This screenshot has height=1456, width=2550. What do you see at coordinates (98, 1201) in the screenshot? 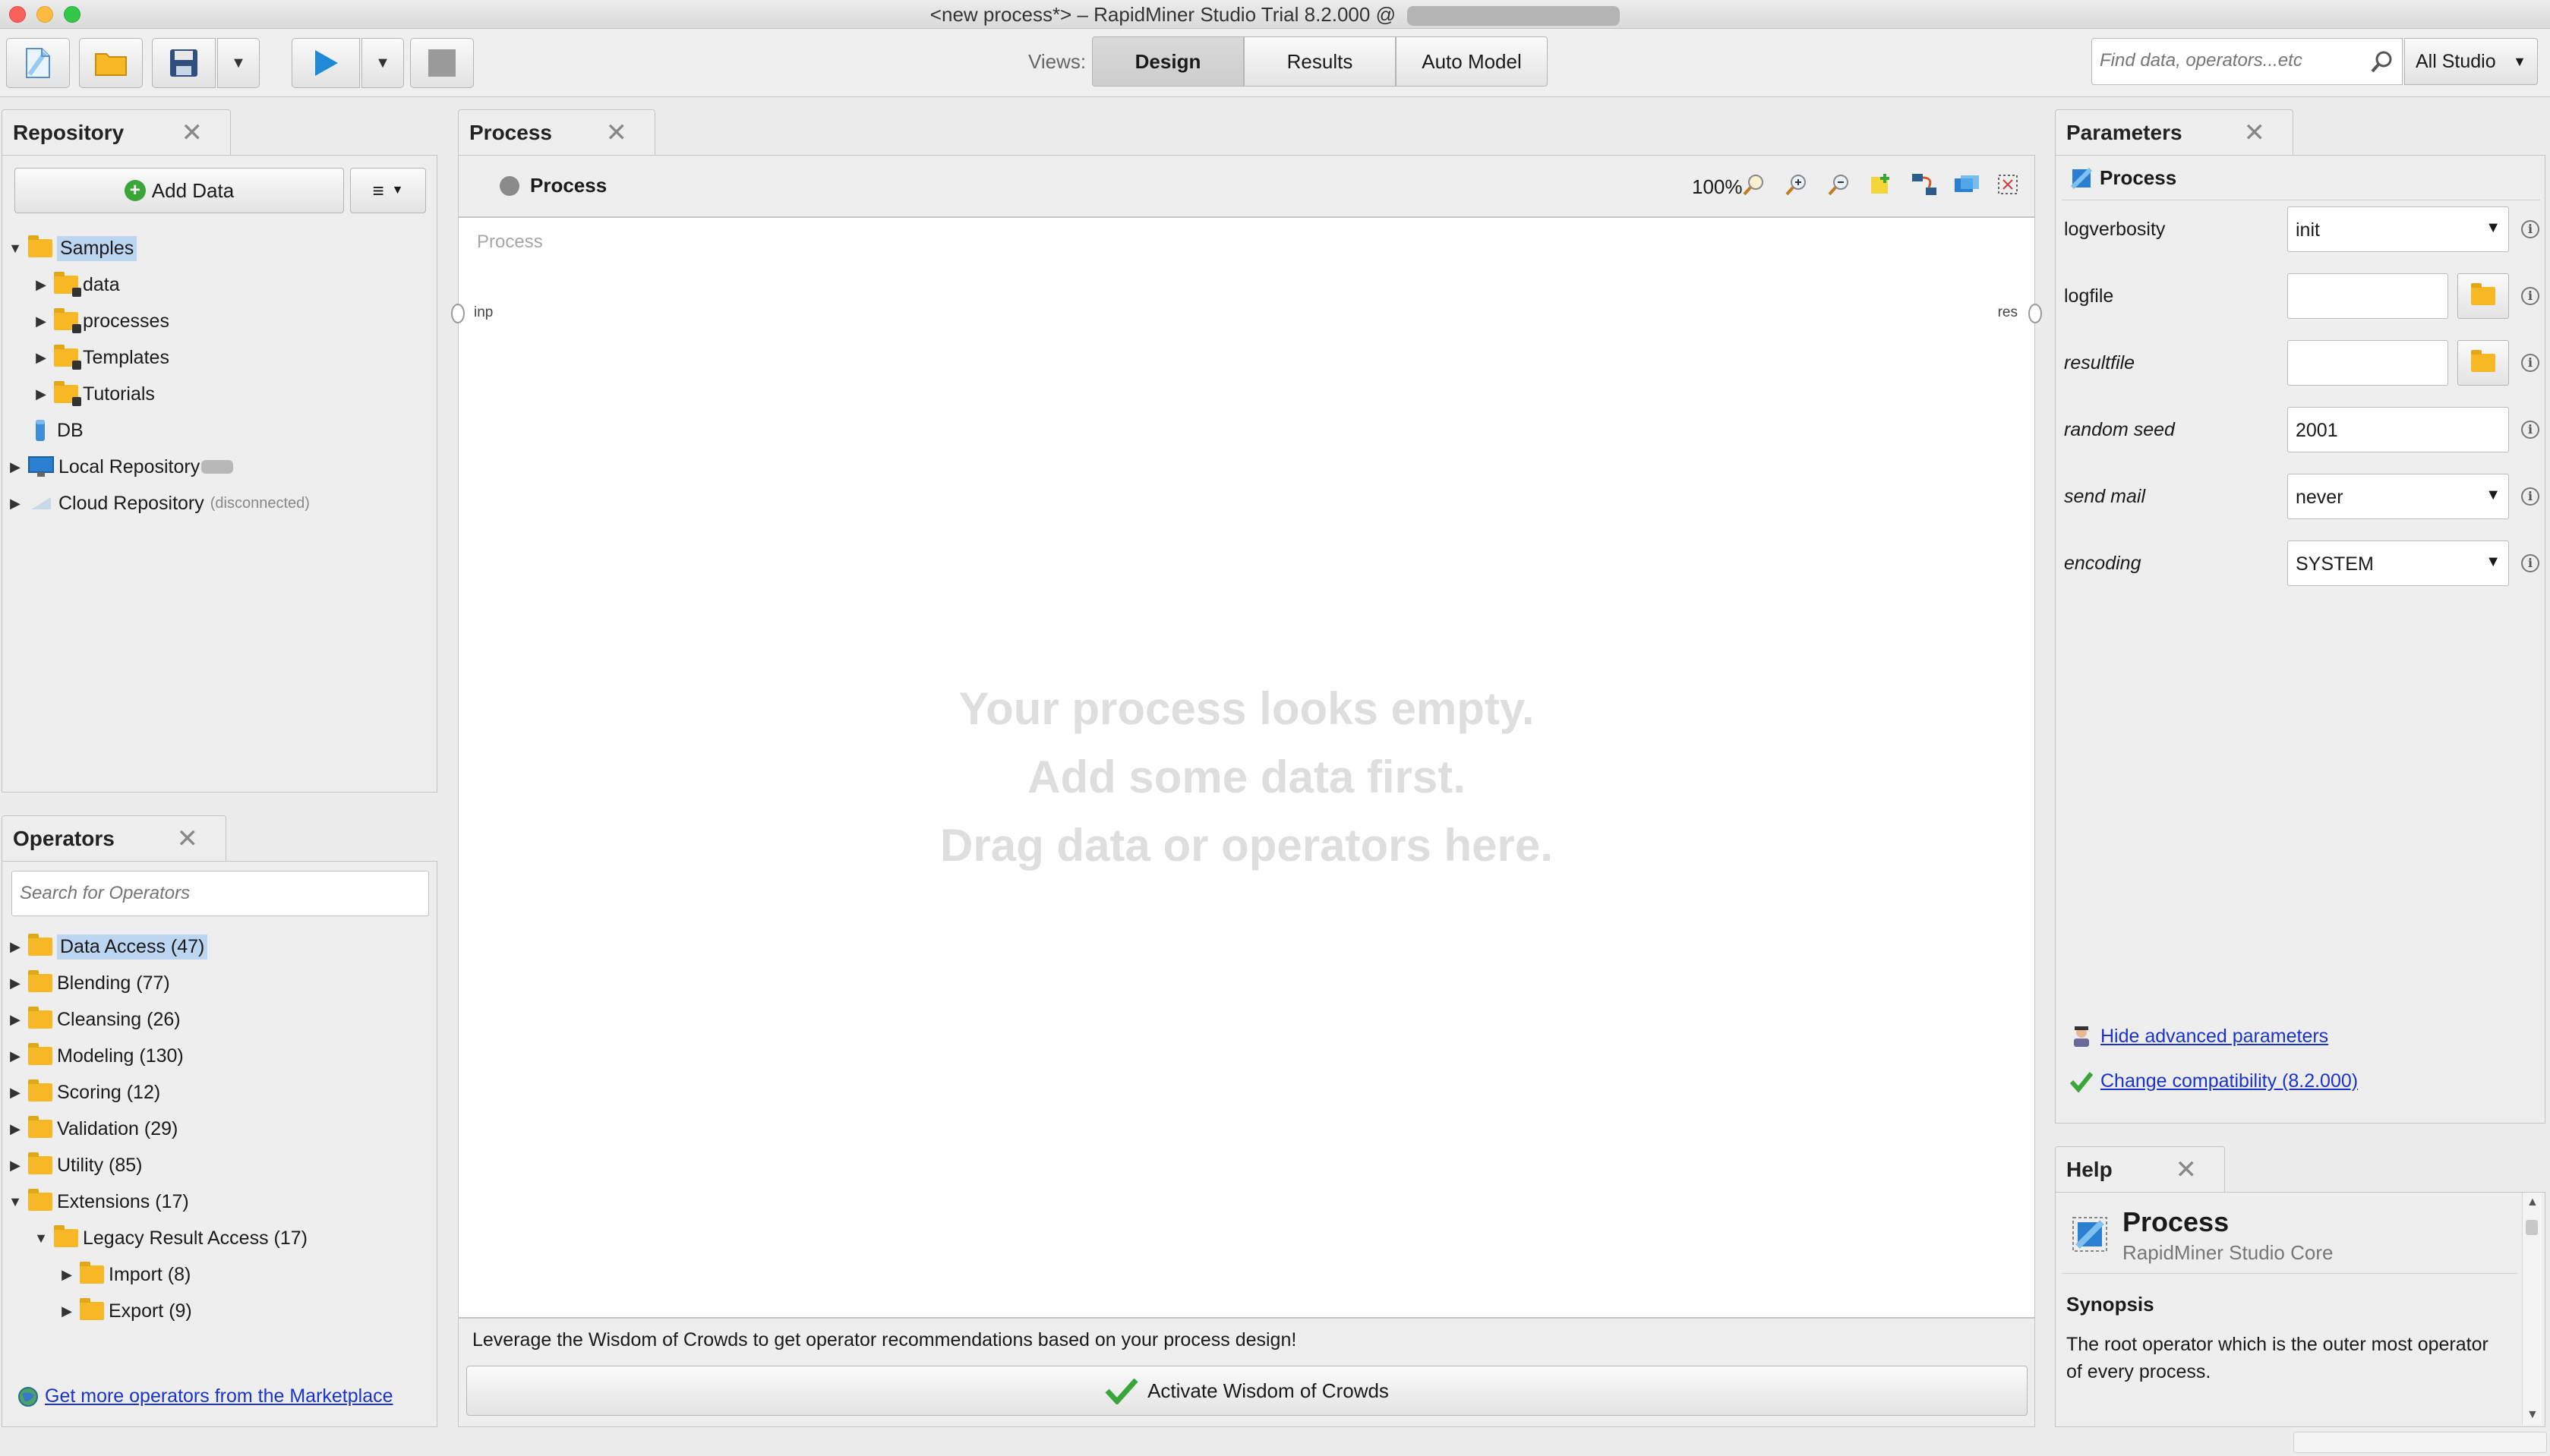
I see `operator-group-extensions: ▼ Extensions (17)` at bounding box center [98, 1201].